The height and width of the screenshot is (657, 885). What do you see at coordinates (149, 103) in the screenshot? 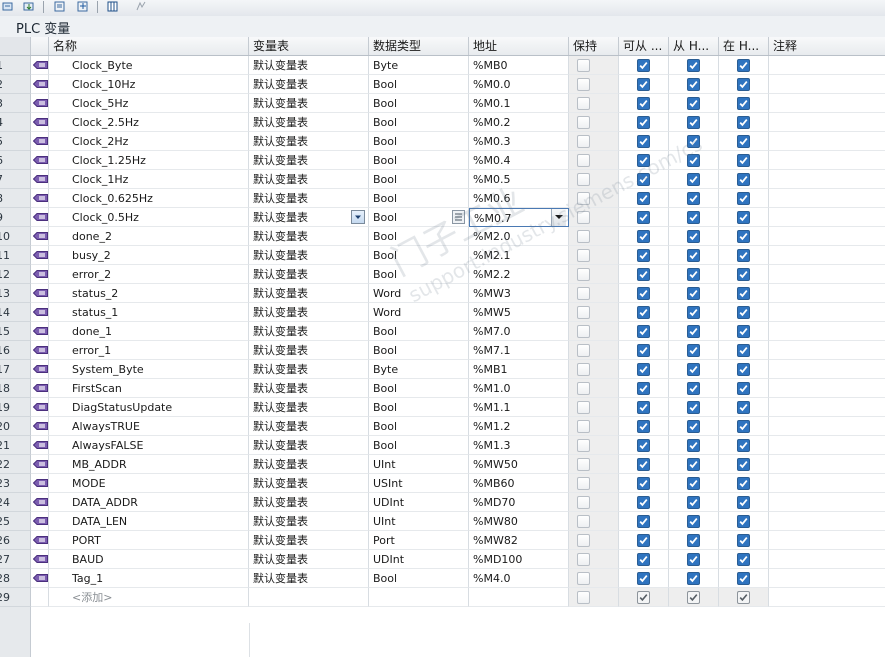
I see `tag-name: Clock_5Hz` at bounding box center [149, 103].